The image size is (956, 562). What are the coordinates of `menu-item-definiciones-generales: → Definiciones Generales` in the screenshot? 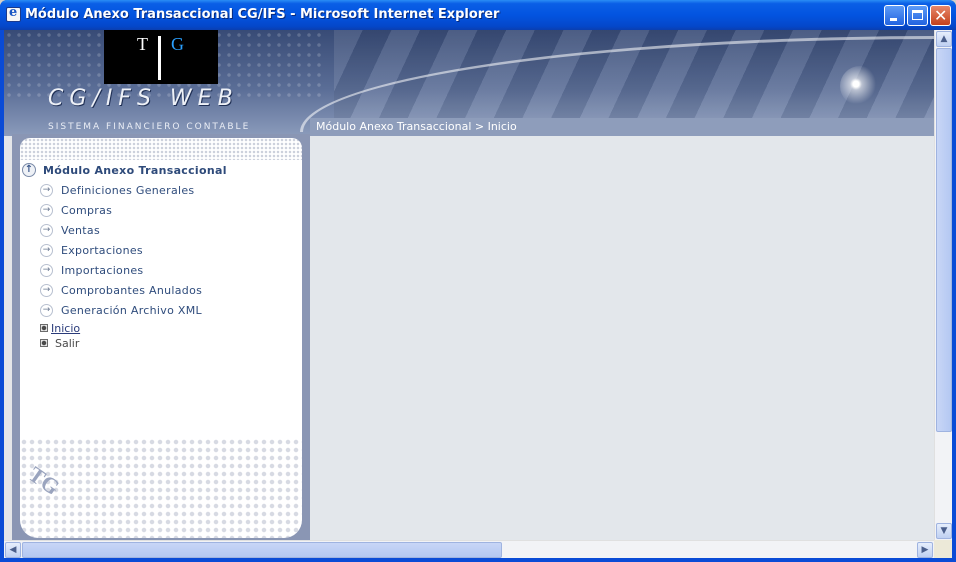 It's located at (117, 190).